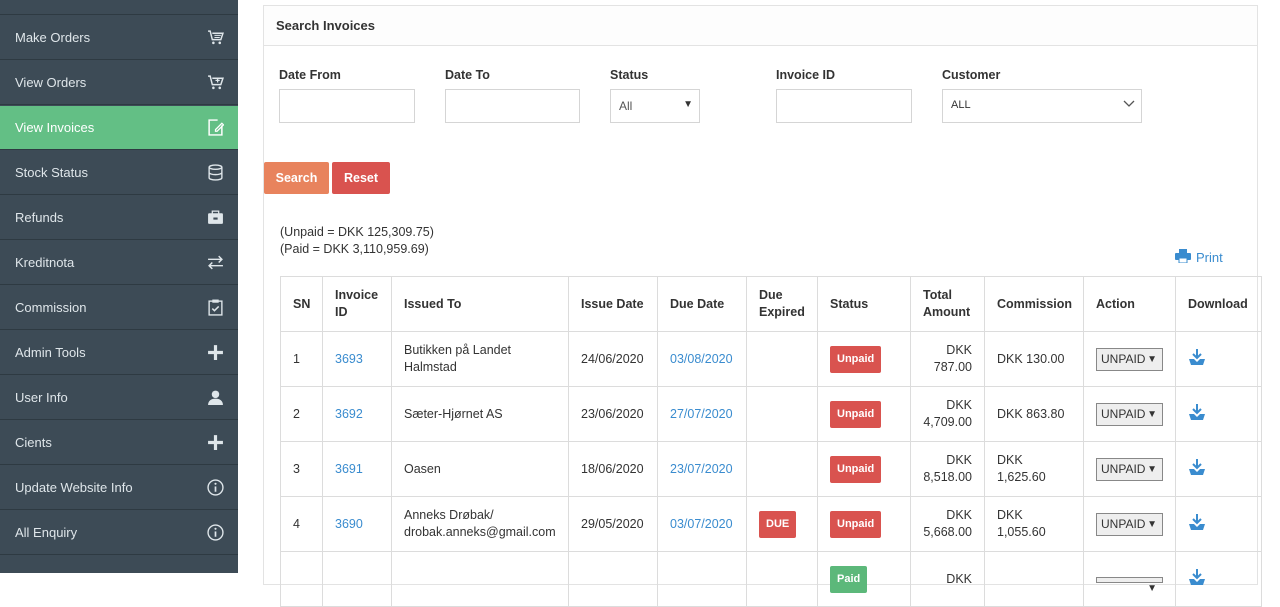 The image size is (1280, 607). What do you see at coordinates (1042, 106) in the screenshot?
I see `customer-select: ALL` at bounding box center [1042, 106].